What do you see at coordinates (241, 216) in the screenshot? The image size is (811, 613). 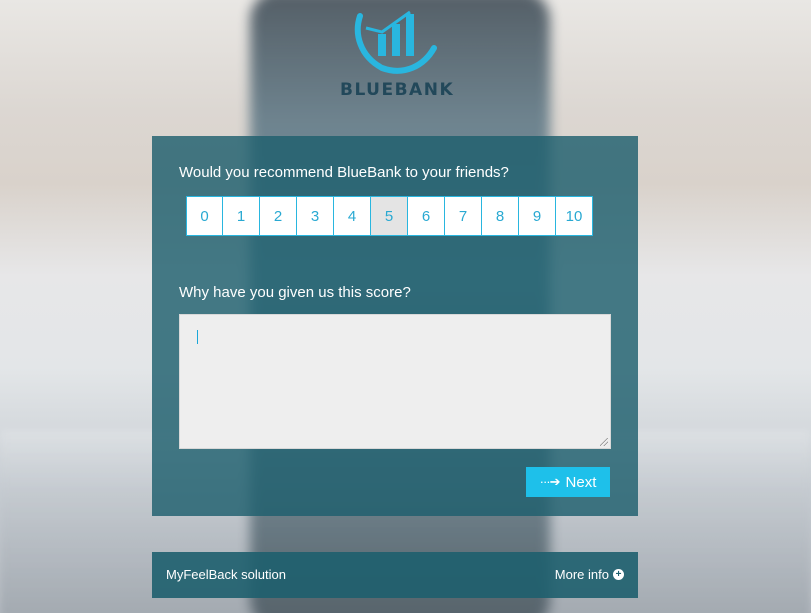 I see `nps-option-1: 1` at bounding box center [241, 216].